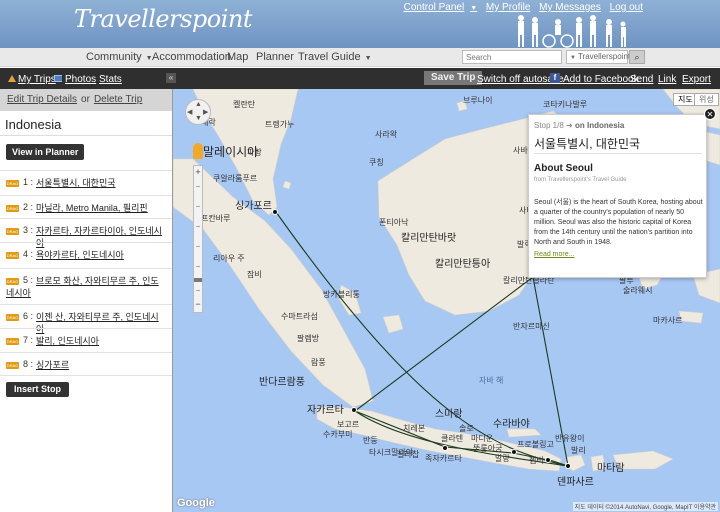  Describe the element at coordinates (536, 460) in the screenshot. I see `map-label-jember: 젬버` at that location.